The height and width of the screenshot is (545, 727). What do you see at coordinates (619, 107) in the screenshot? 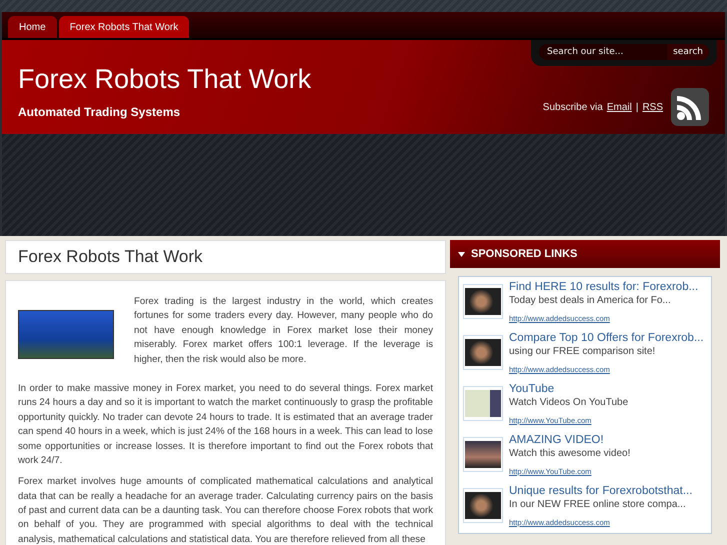
I see `email-link: Email` at bounding box center [619, 107].